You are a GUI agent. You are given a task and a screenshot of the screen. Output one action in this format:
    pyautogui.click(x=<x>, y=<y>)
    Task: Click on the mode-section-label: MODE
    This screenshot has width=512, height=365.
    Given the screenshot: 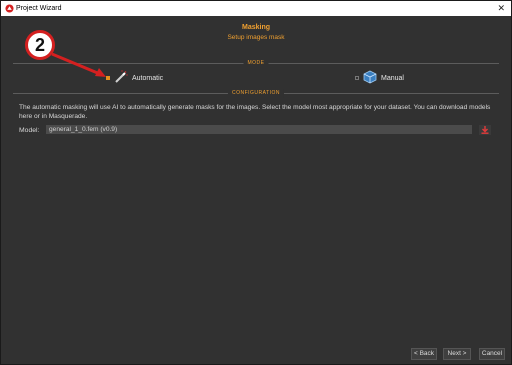 What is the action you would take?
    pyautogui.click(x=256, y=63)
    